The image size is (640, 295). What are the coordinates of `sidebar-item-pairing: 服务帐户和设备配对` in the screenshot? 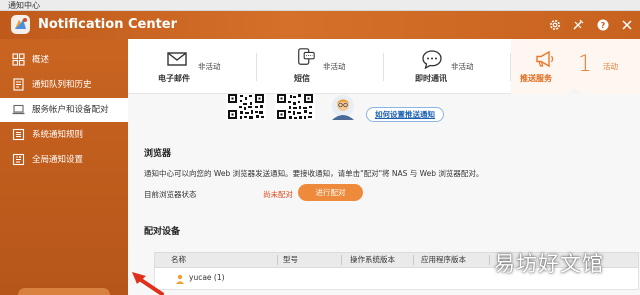 It's located at (64, 110).